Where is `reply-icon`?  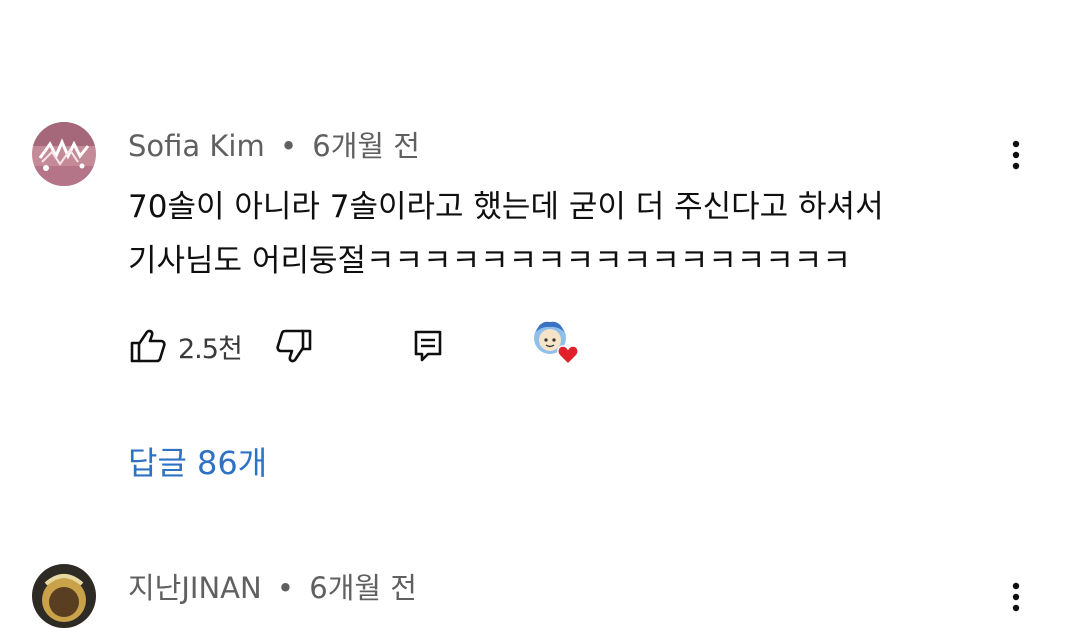
reply-icon is located at coordinates (428, 346).